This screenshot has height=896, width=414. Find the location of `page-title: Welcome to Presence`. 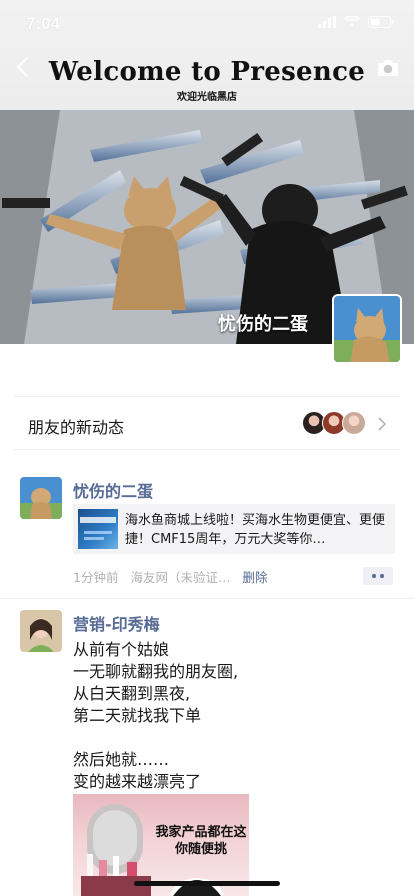

page-title: Welcome to Presence is located at coordinates (207, 72).